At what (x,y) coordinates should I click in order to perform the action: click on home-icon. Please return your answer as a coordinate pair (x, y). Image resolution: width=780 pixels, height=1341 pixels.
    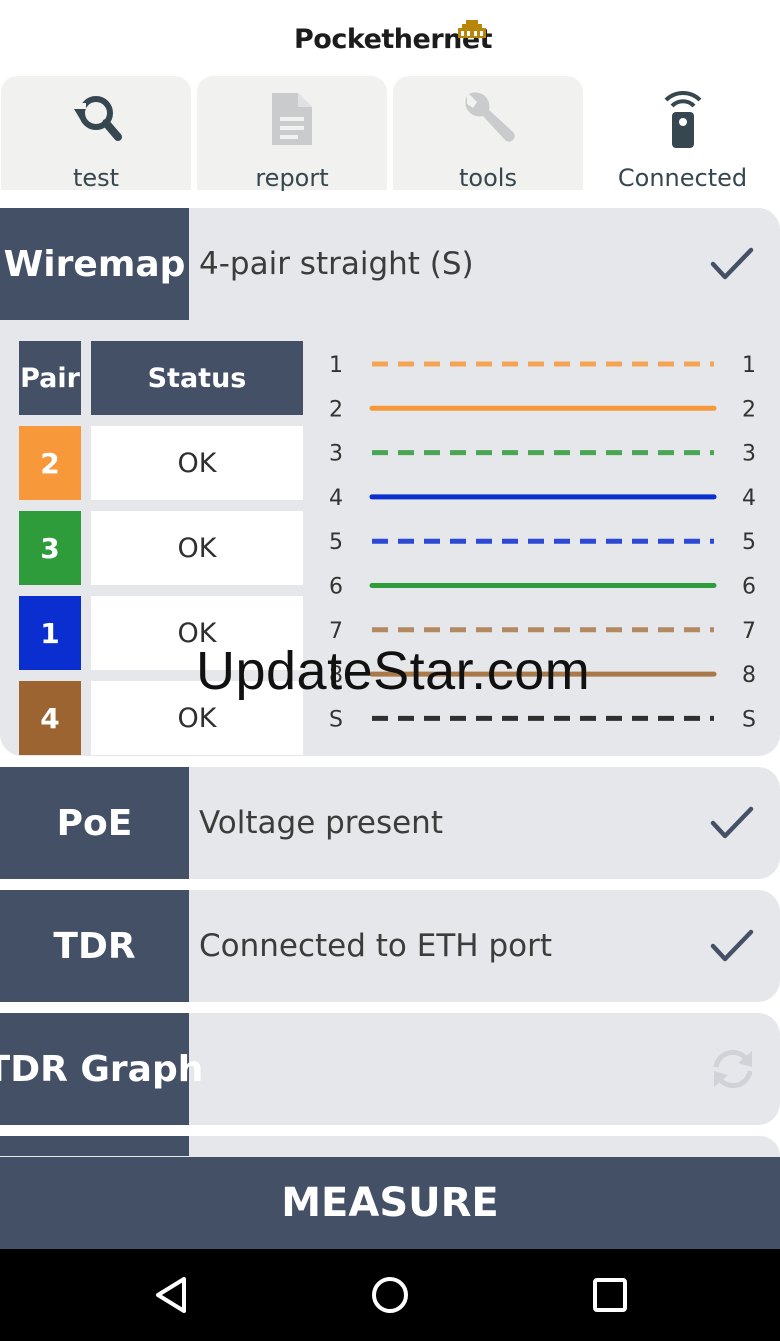
    Looking at the image, I should click on (390, 1295).